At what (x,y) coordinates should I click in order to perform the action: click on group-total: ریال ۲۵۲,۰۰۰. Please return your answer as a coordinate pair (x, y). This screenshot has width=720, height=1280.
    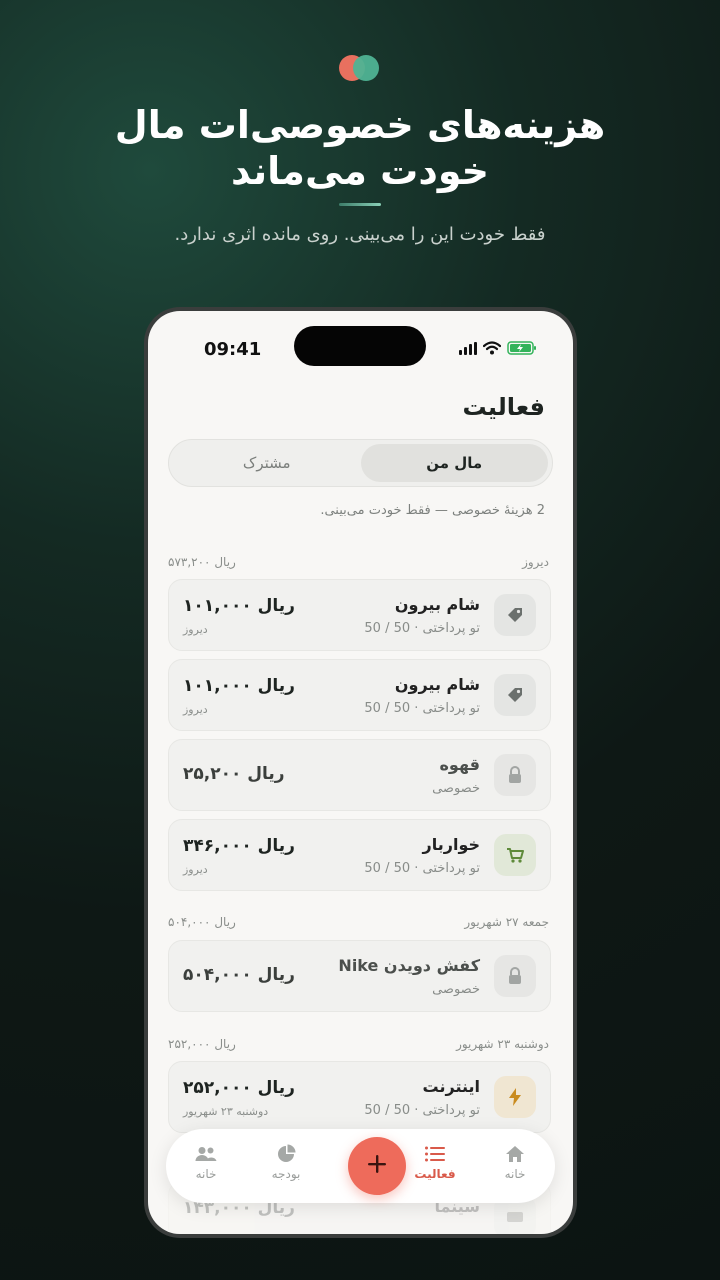
    Looking at the image, I should click on (202, 1044).